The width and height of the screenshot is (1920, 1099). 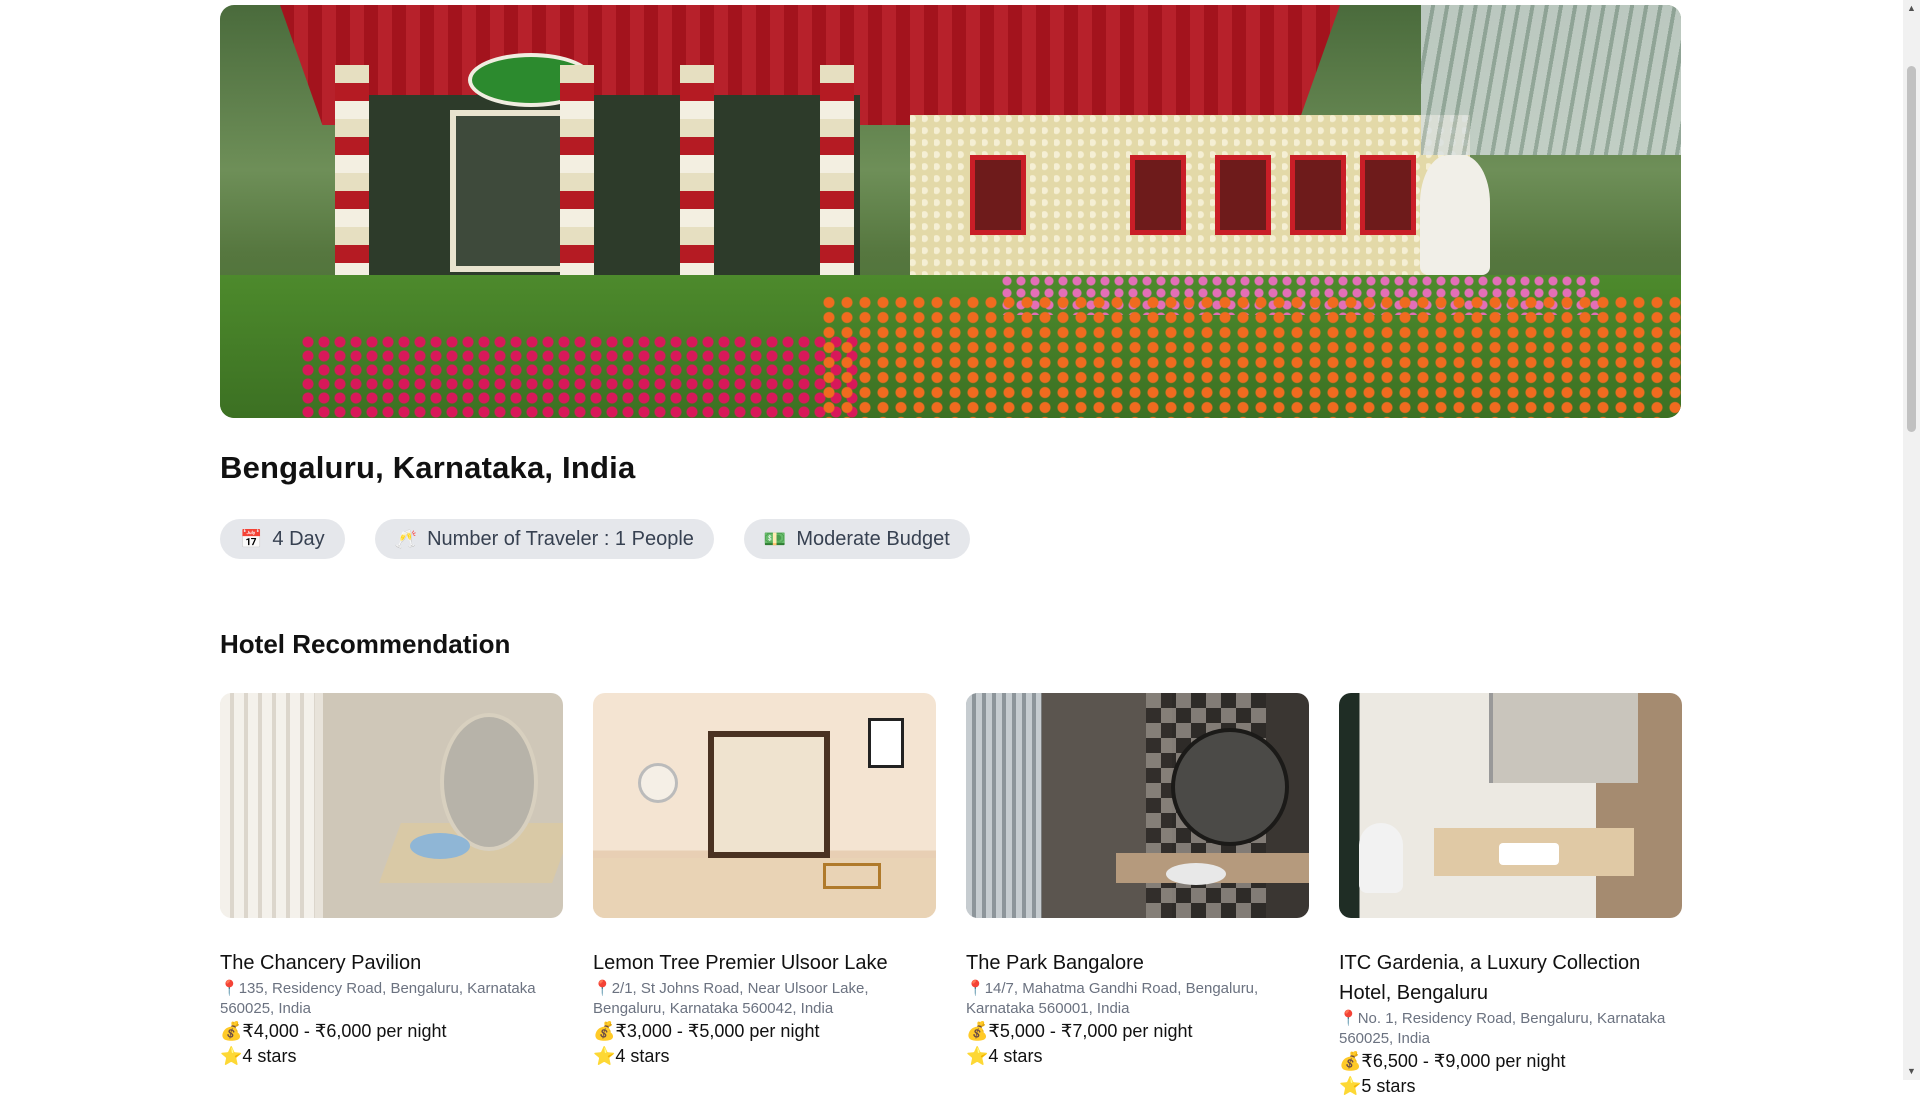 What do you see at coordinates (298, 538) in the screenshot?
I see `duration-label: 4 Day` at bounding box center [298, 538].